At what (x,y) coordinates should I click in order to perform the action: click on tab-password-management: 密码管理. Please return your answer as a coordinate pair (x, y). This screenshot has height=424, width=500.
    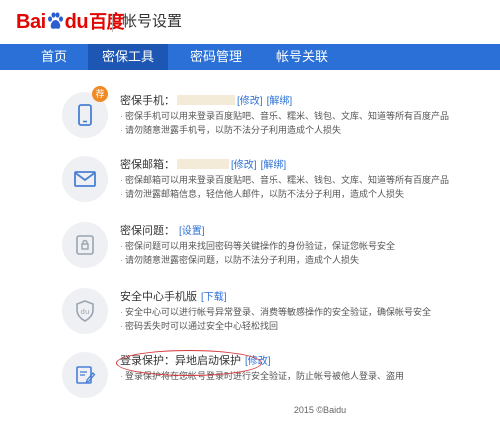
    Looking at the image, I should click on (216, 57).